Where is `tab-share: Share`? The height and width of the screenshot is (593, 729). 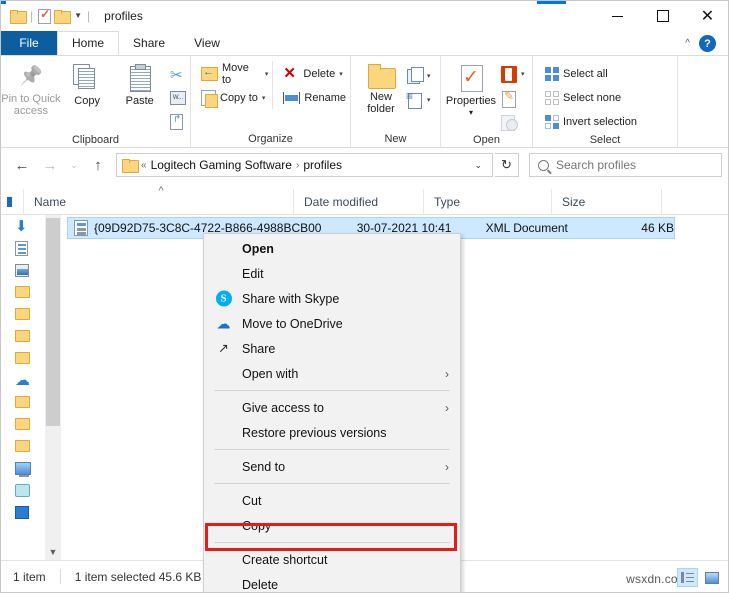 tab-share: Share is located at coordinates (149, 43).